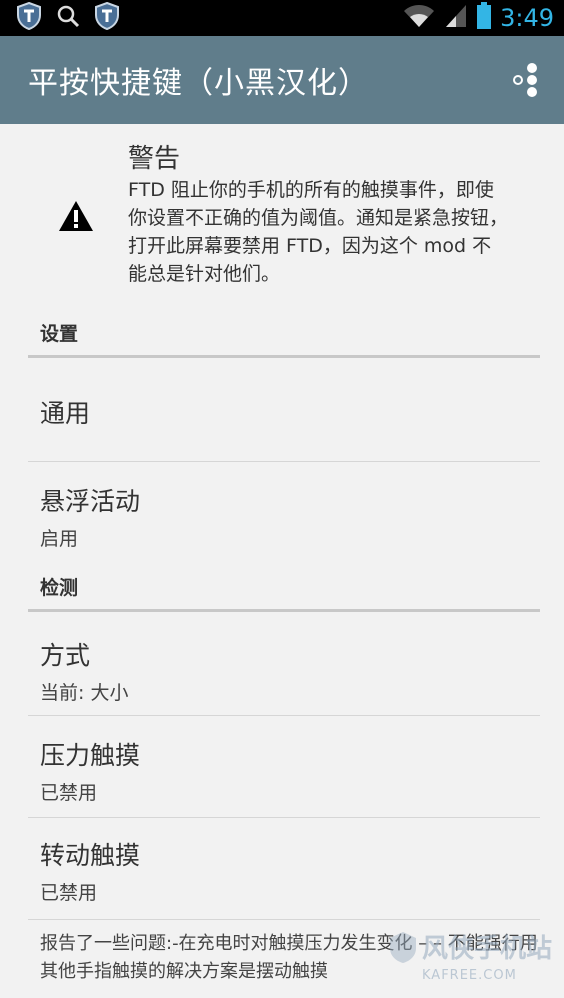 The width and height of the screenshot is (564, 998). I want to click on warning-title: 警告, so click(154, 159).